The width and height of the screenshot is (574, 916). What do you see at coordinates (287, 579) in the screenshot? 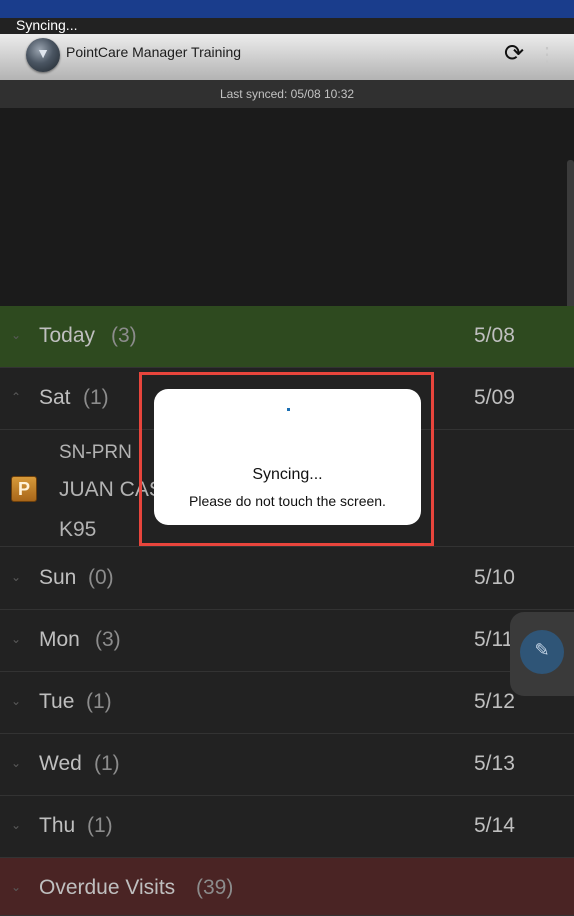
I see `day-row-sun: ⌄ Sun (0) 5/10` at bounding box center [287, 579].